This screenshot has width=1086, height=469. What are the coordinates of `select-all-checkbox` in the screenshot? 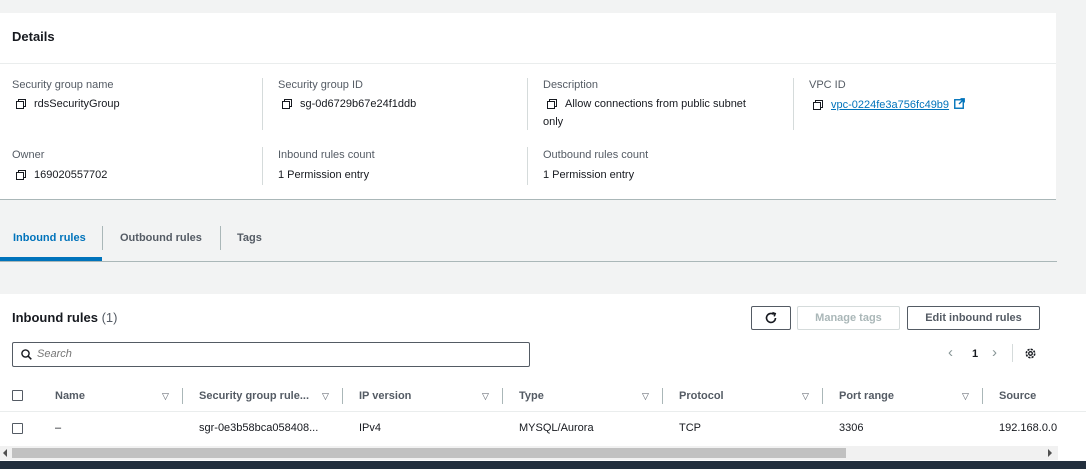 It's located at (17, 395).